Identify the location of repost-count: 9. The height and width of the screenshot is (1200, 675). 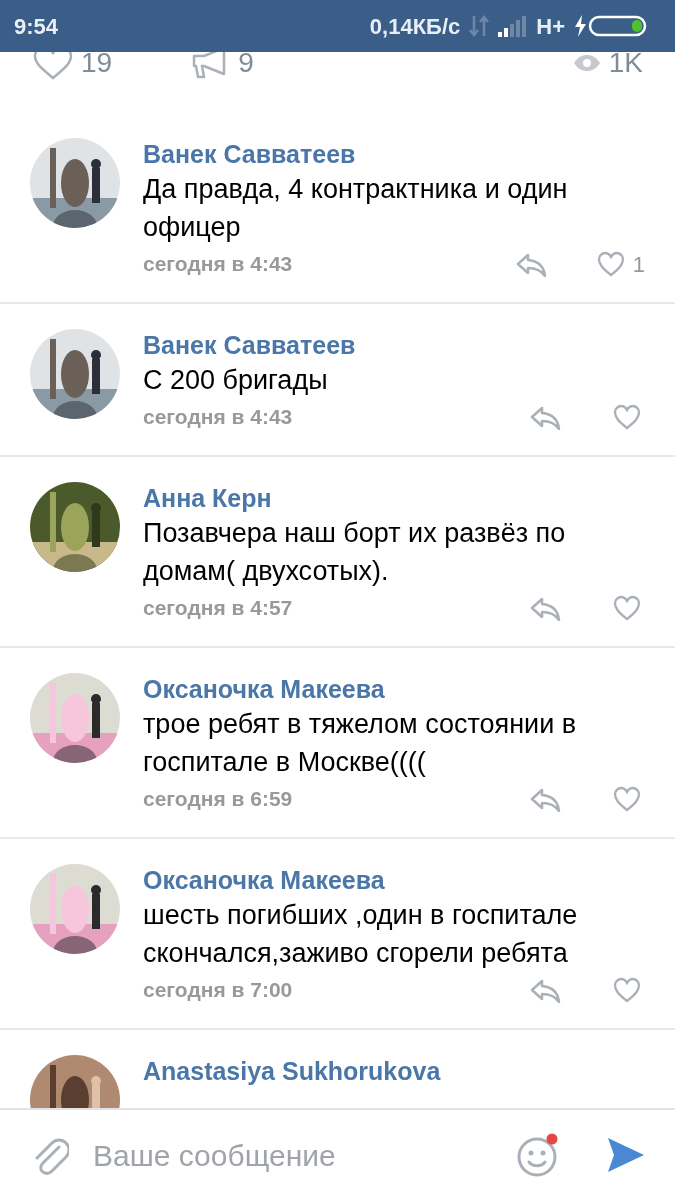
(246, 63).